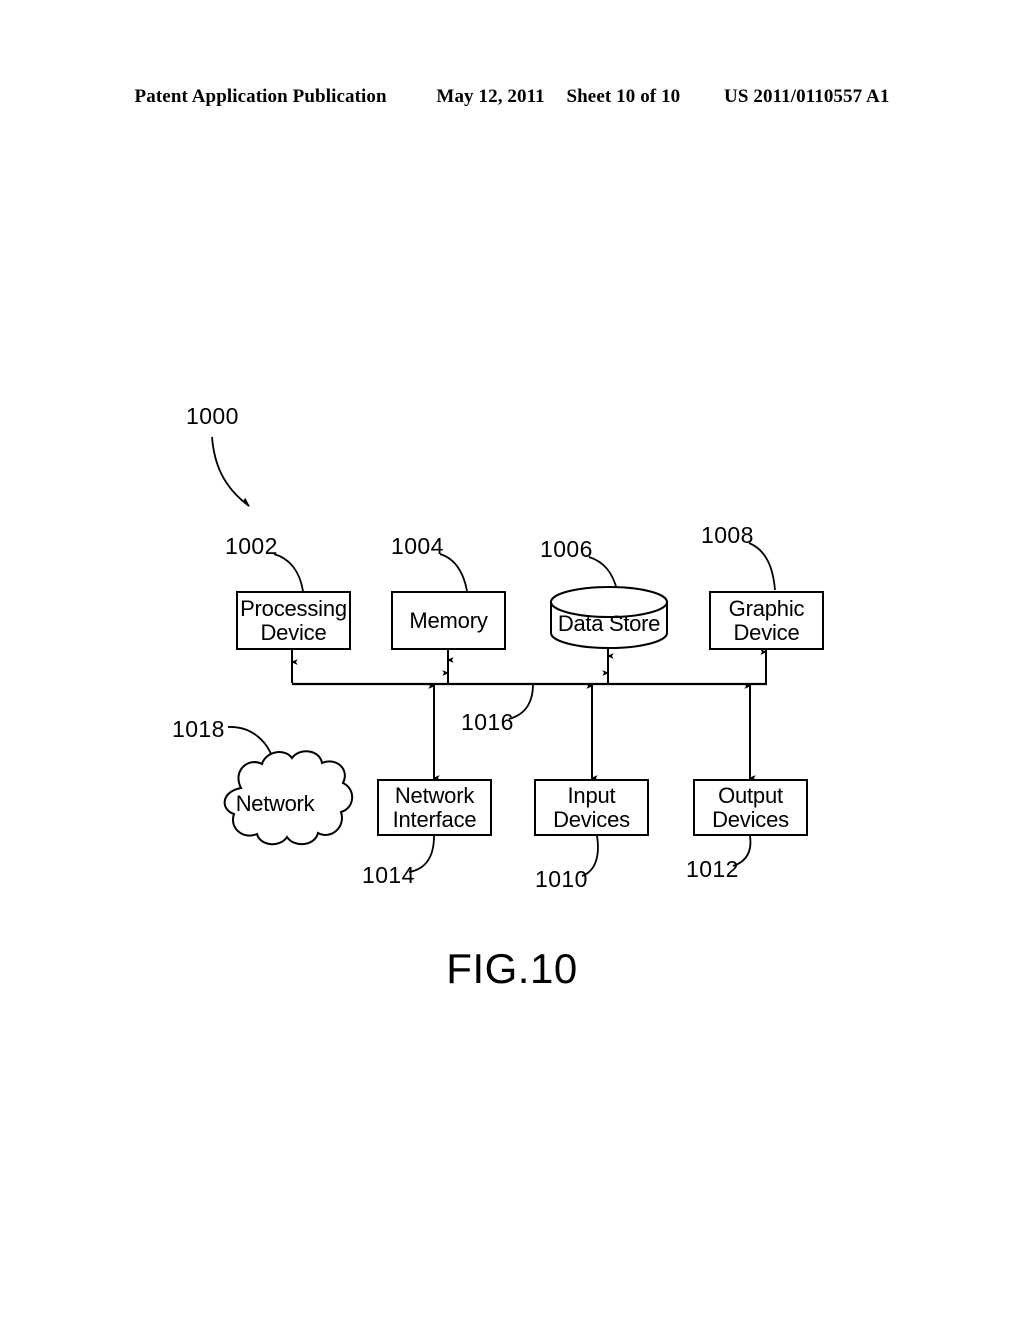 This screenshot has height=1320, width=1024. What do you see at coordinates (198, 729) in the screenshot?
I see `ref-numeral-1018: 1018` at bounding box center [198, 729].